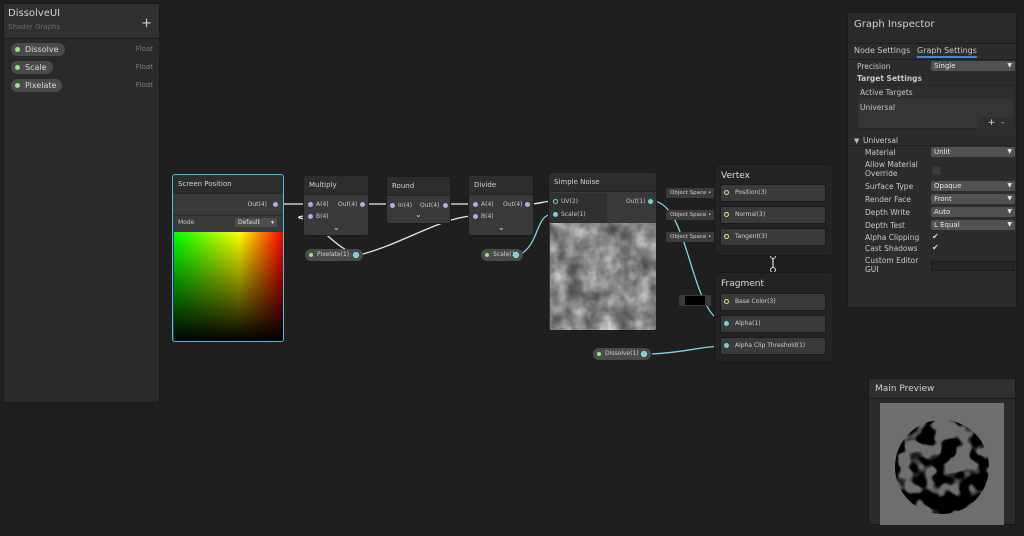  Describe the element at coordinates (936, 92) in the screenshot. I see `active-targets-header: Active Targets` at that location.